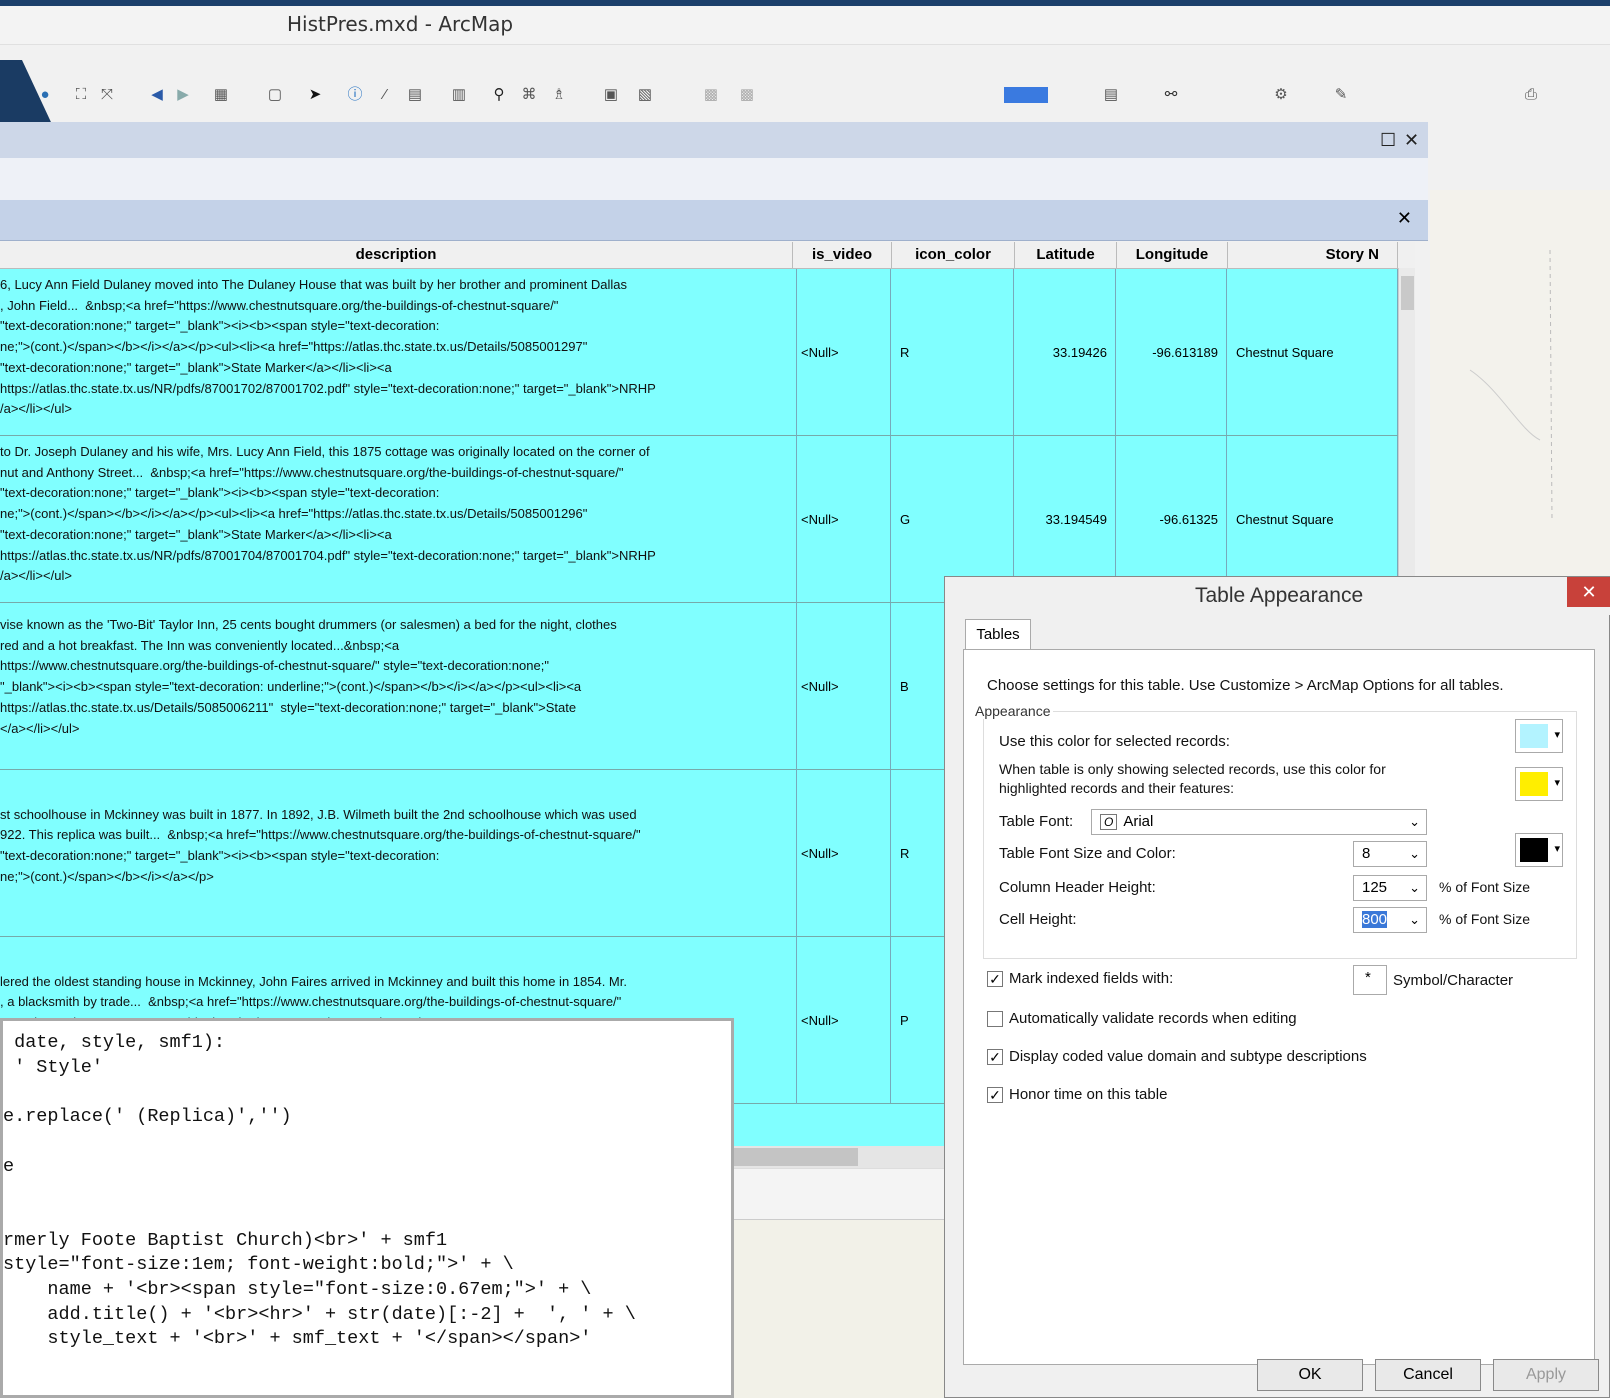 This screenshot has height=1398, width=1610. Describe the element at coordinates (714, 140) in the screenshot. I see `table-window-header: ☐ ✕` at that location.